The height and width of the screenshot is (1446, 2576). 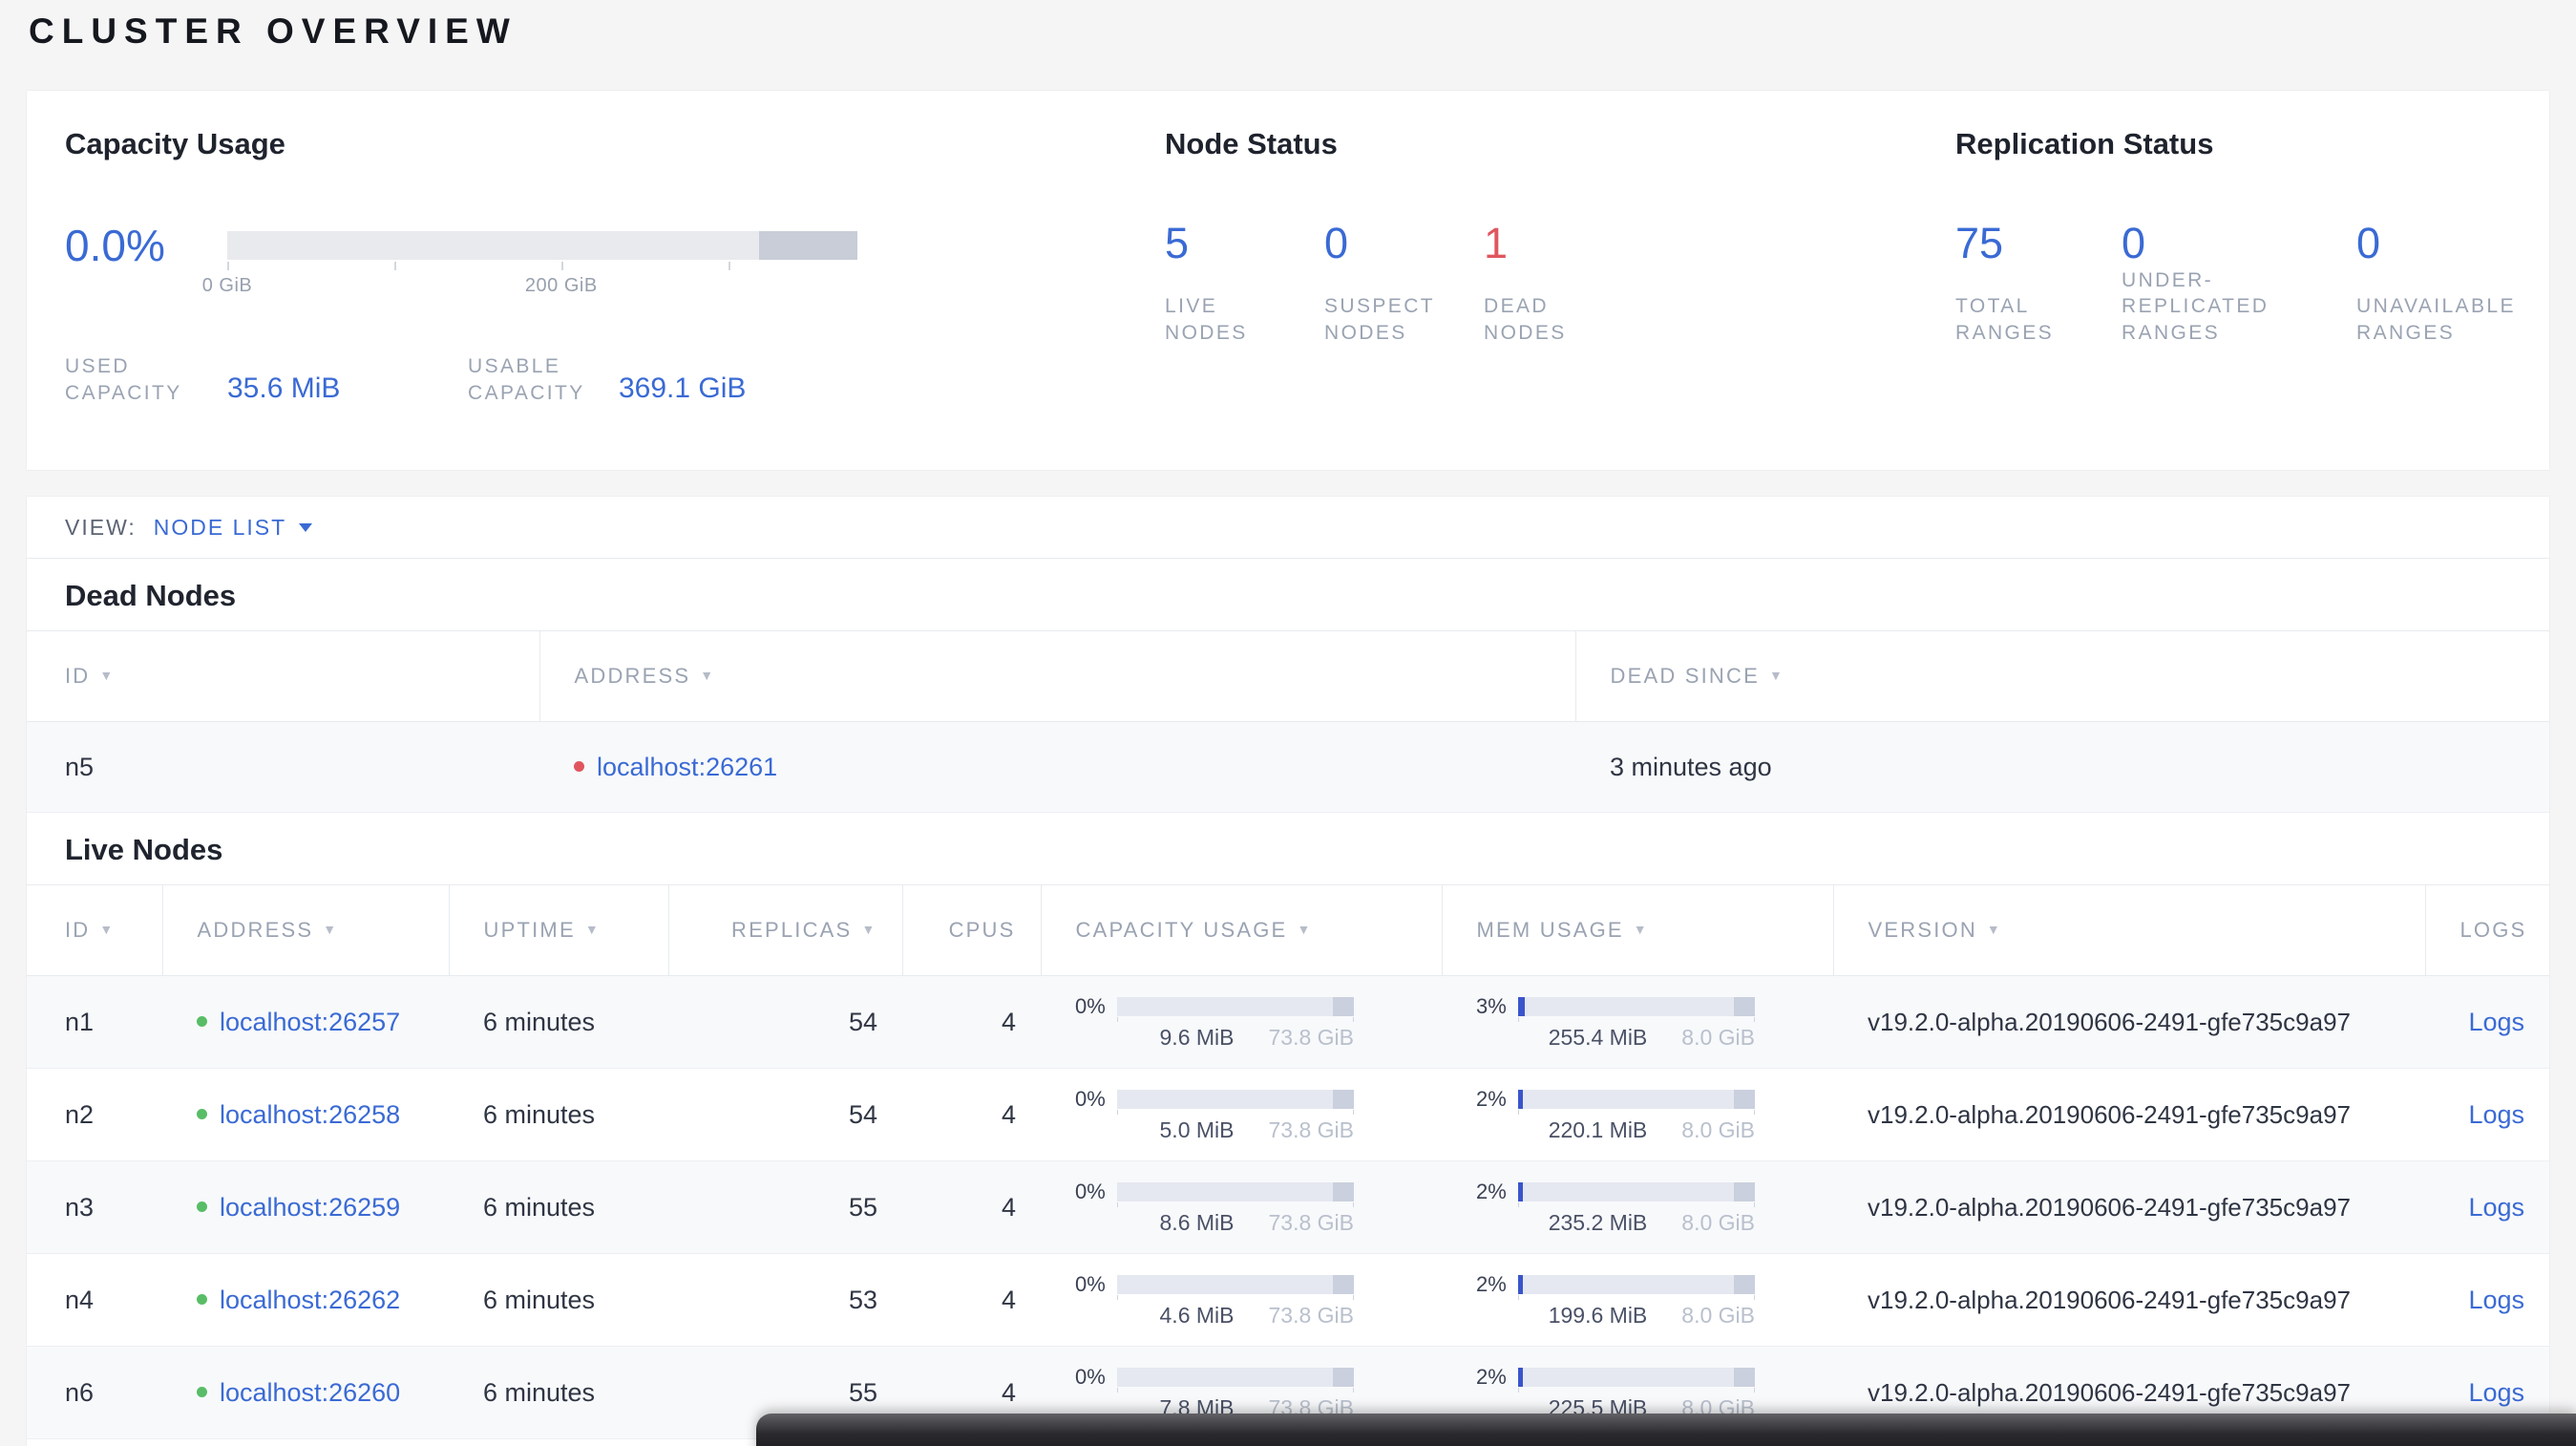 What do you see at coordinates (1636, 1380) in the screenshot?
I see `mem-mini-bar` at bounding box center [1636, 1380].